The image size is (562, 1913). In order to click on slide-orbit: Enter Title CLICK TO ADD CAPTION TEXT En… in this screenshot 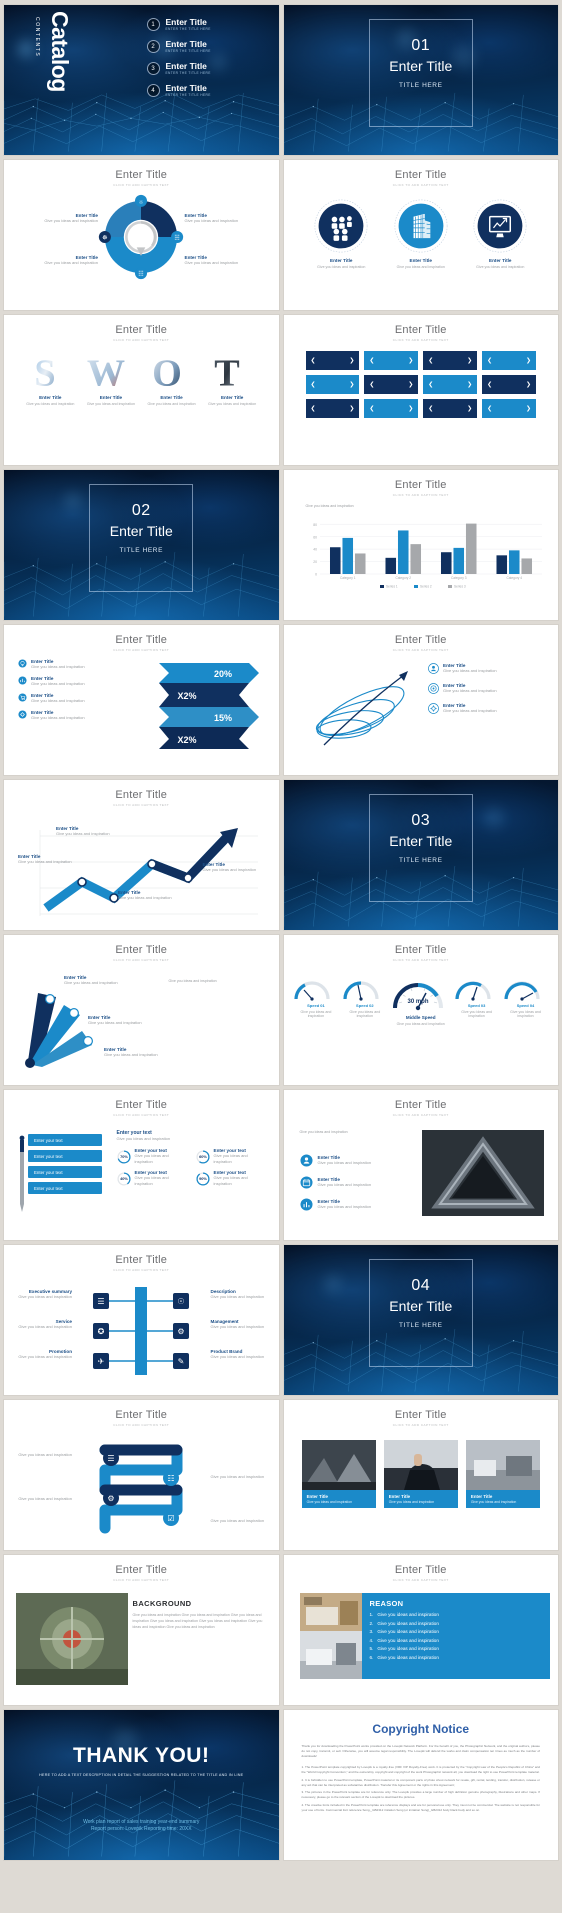, I will do `click(420, 700)`.